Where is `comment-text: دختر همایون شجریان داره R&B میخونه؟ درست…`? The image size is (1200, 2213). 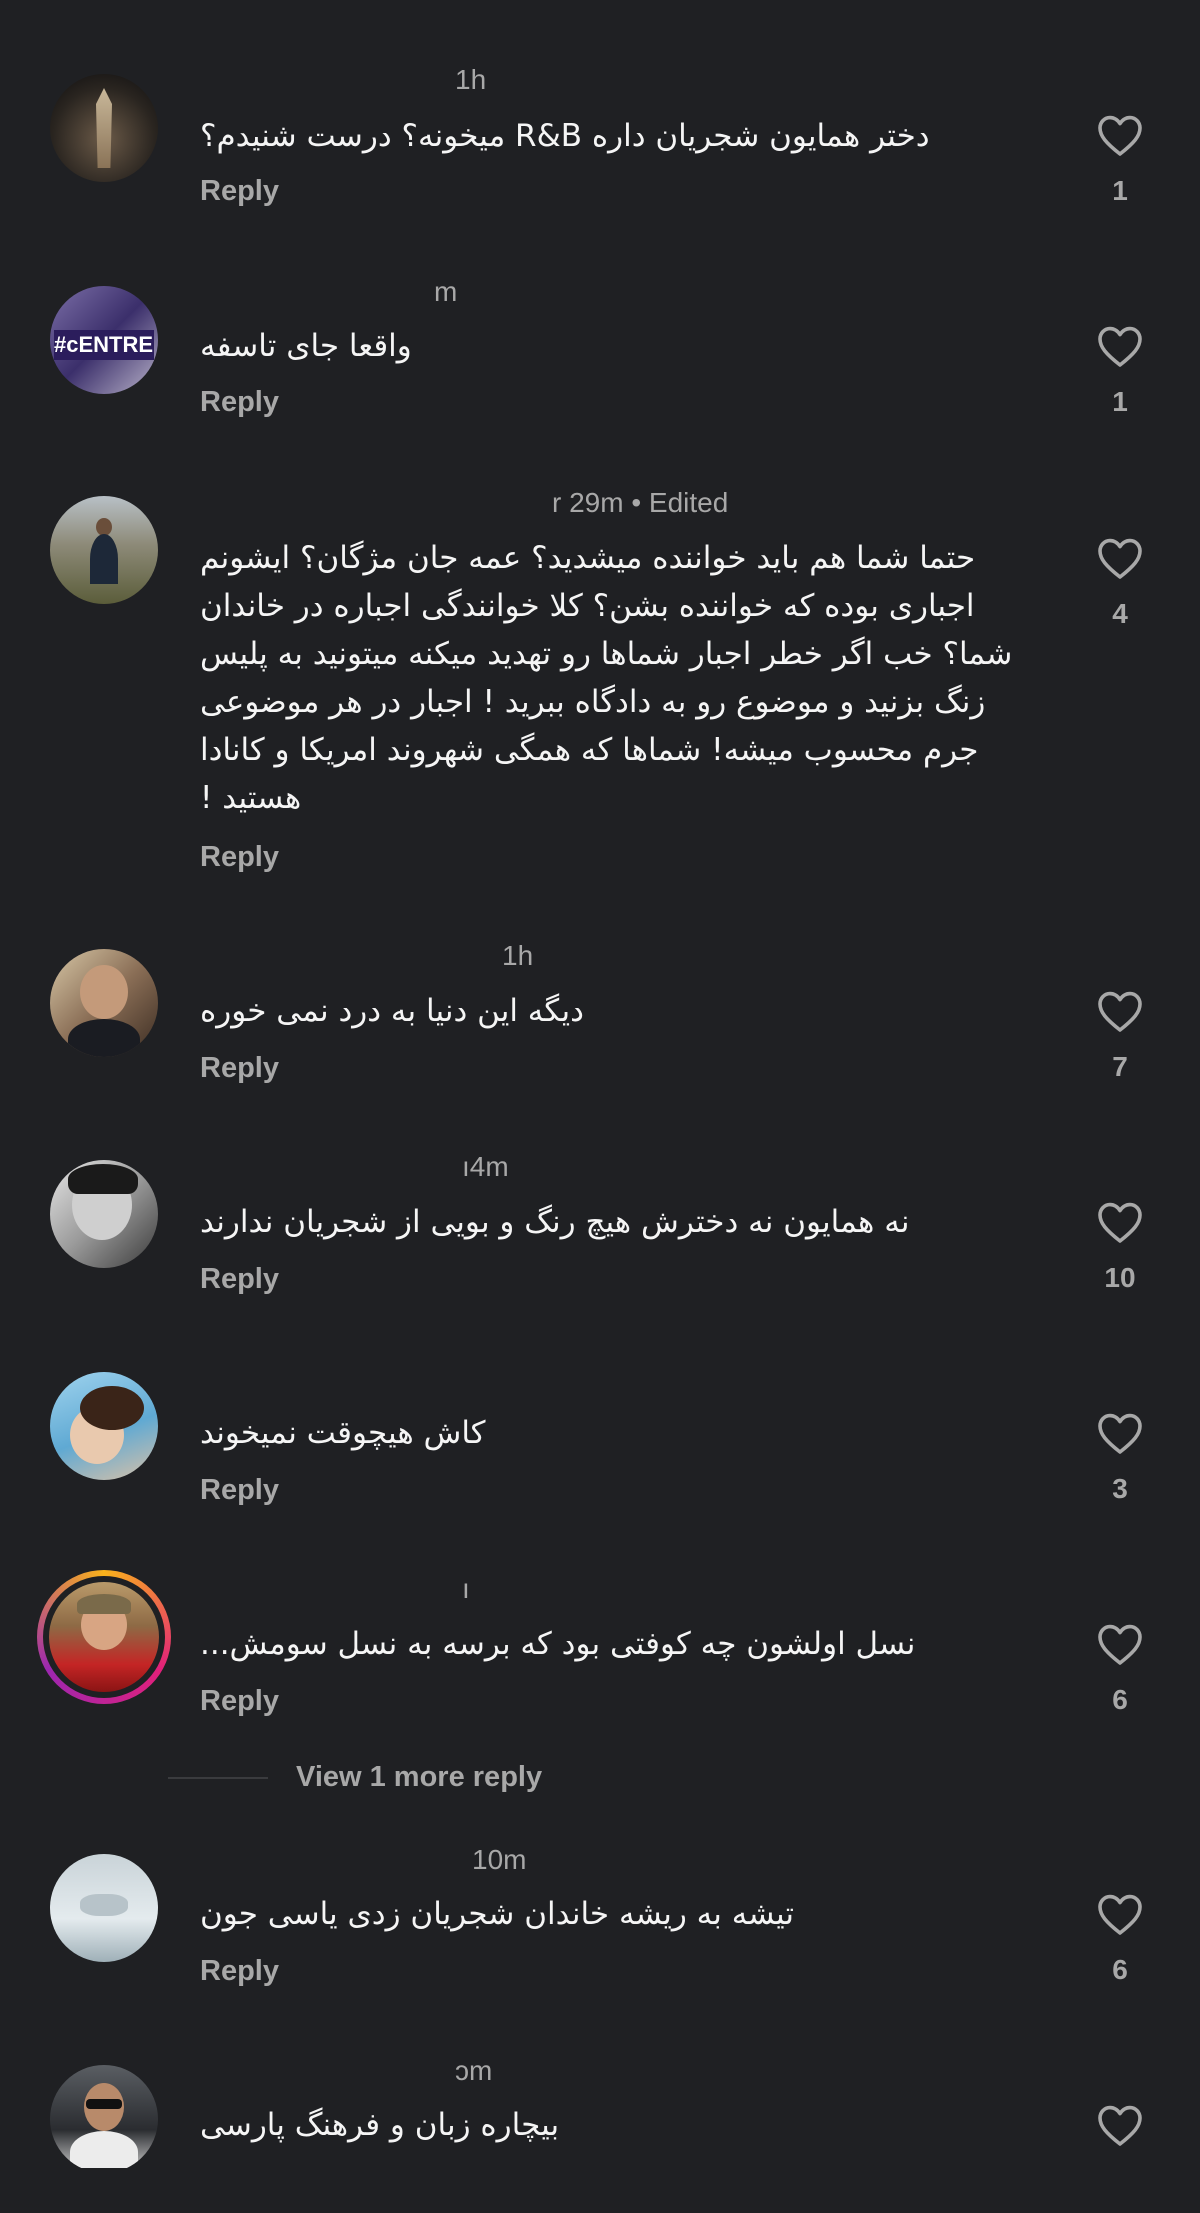
comment-text: دختر همایون شجریان داره R&B میخونه؟ درست… is located at coordinates (565, 136).